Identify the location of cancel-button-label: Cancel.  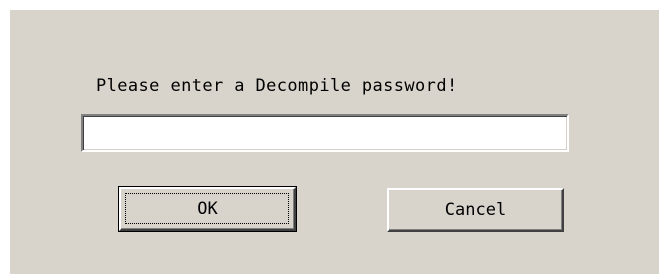
(475, 210).